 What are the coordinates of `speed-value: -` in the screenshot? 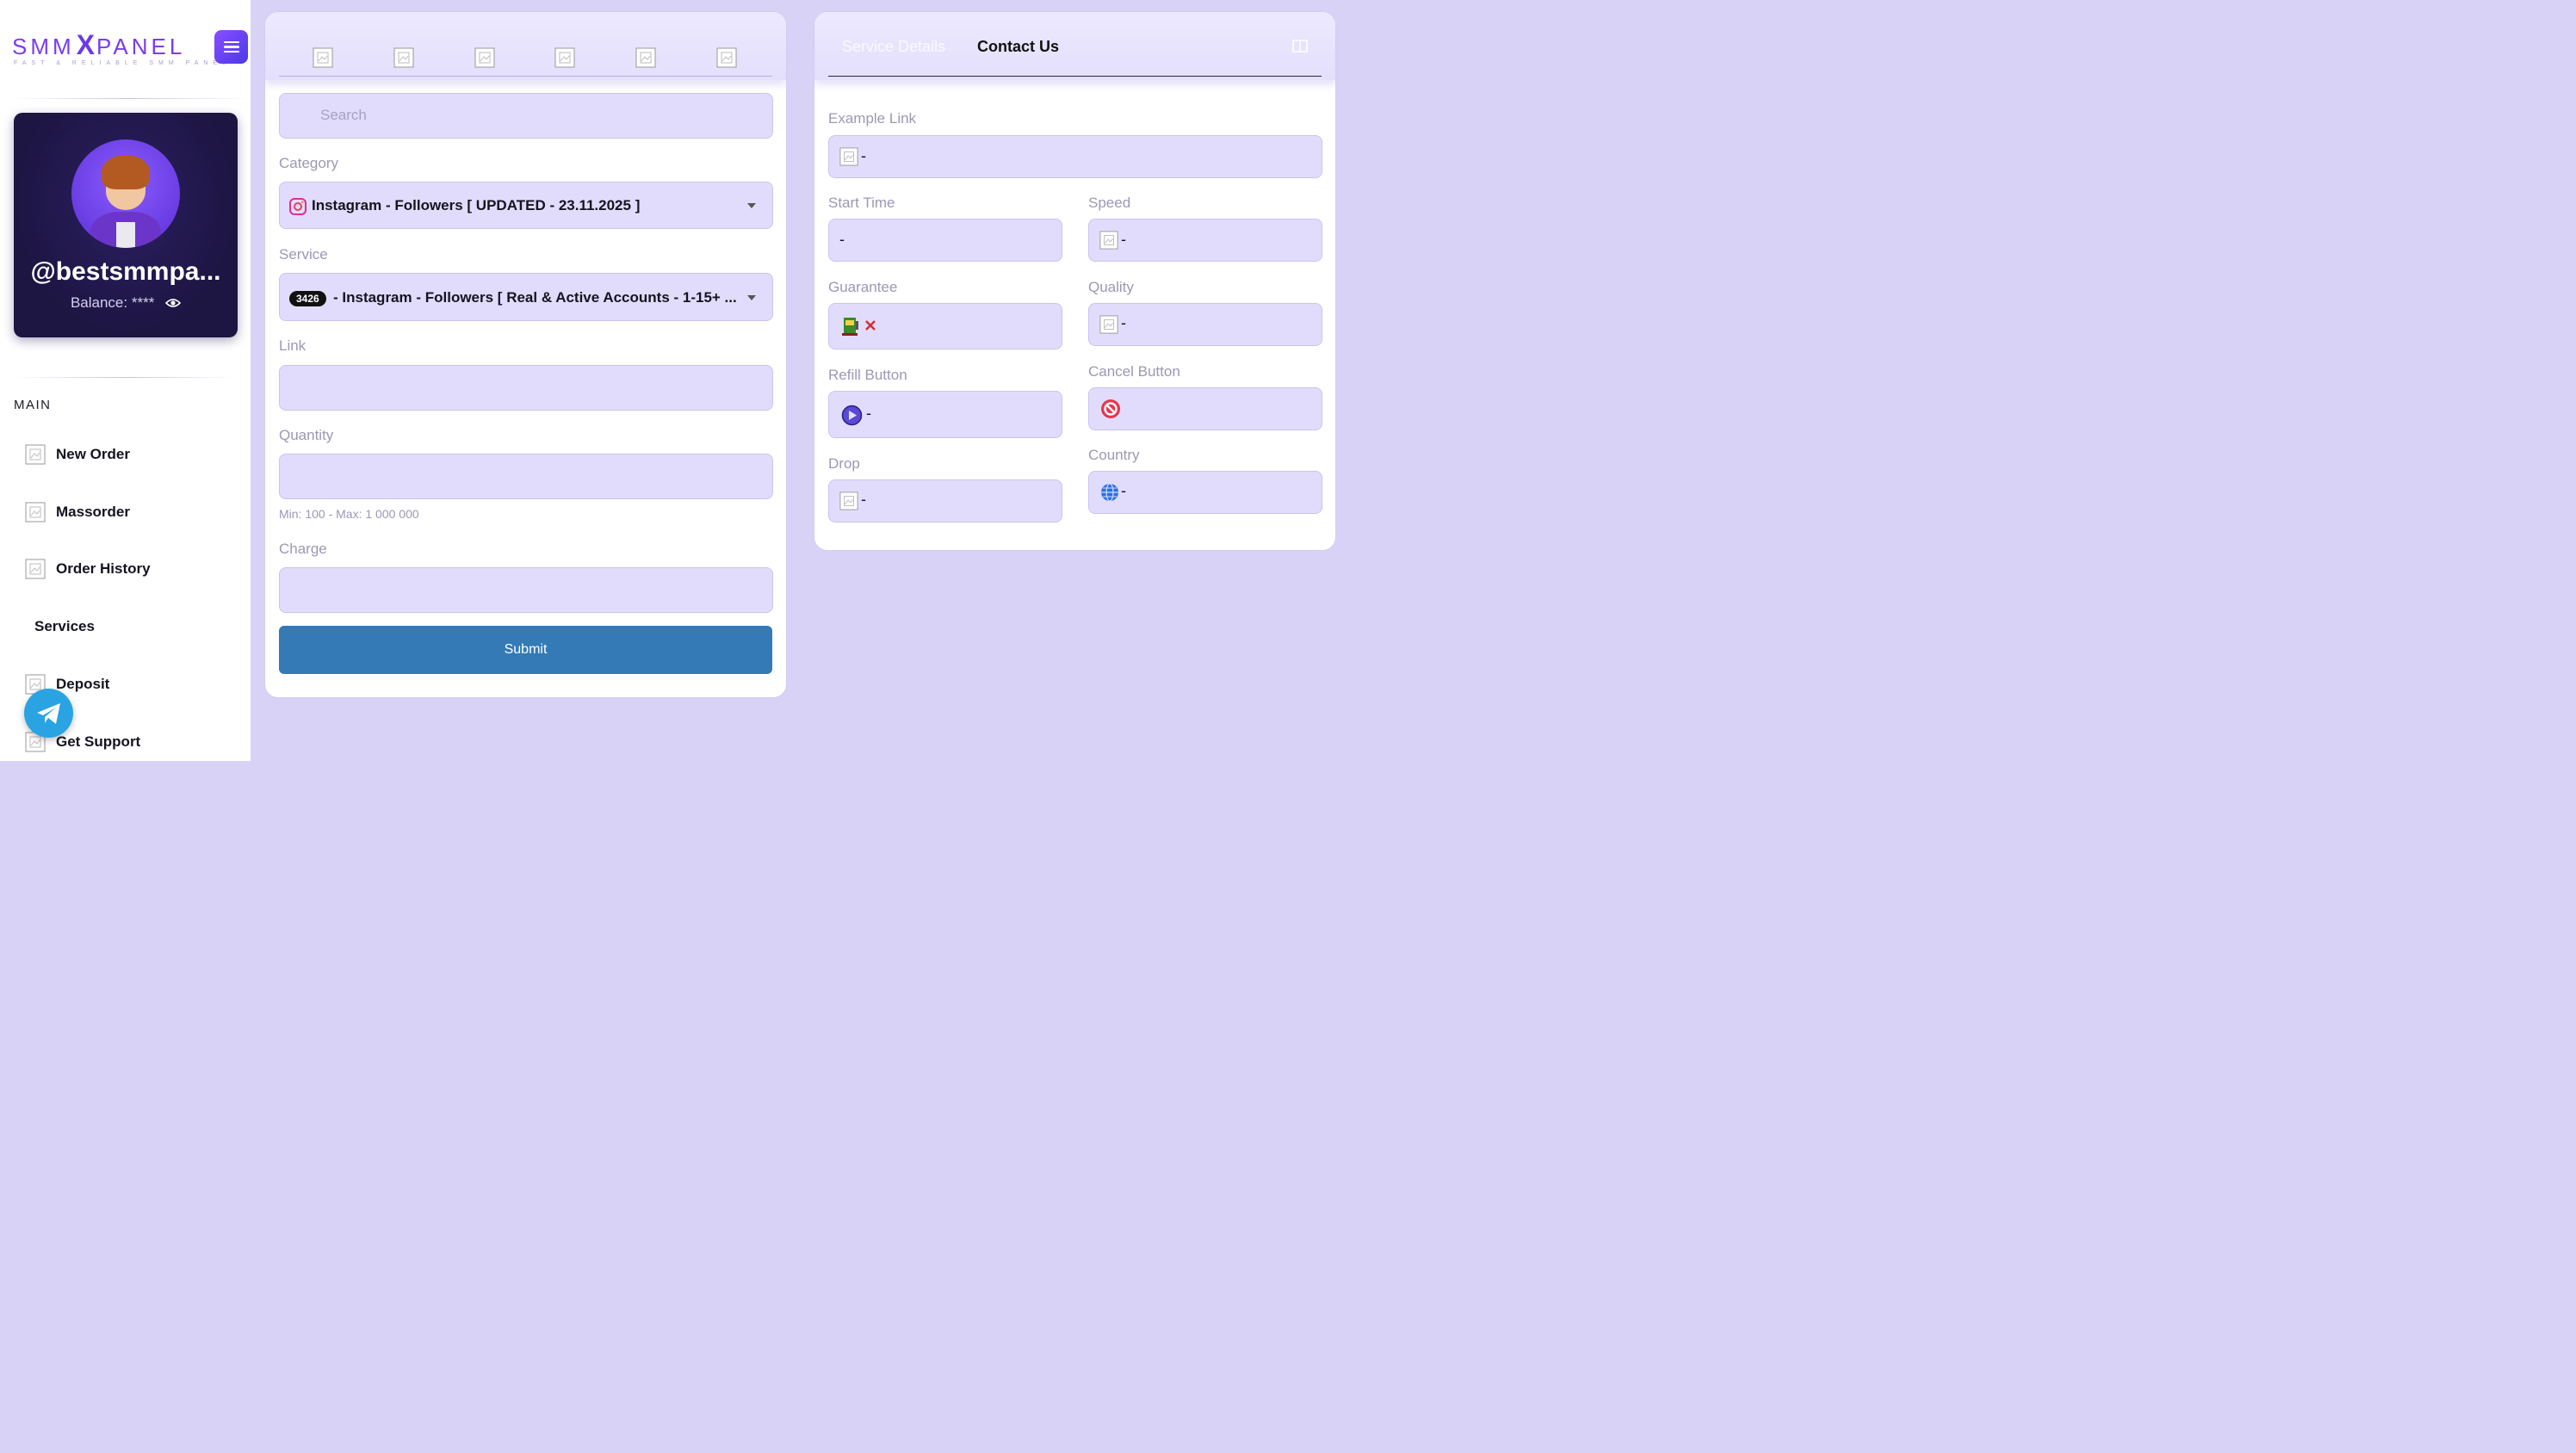 It's located at (1123, 239).